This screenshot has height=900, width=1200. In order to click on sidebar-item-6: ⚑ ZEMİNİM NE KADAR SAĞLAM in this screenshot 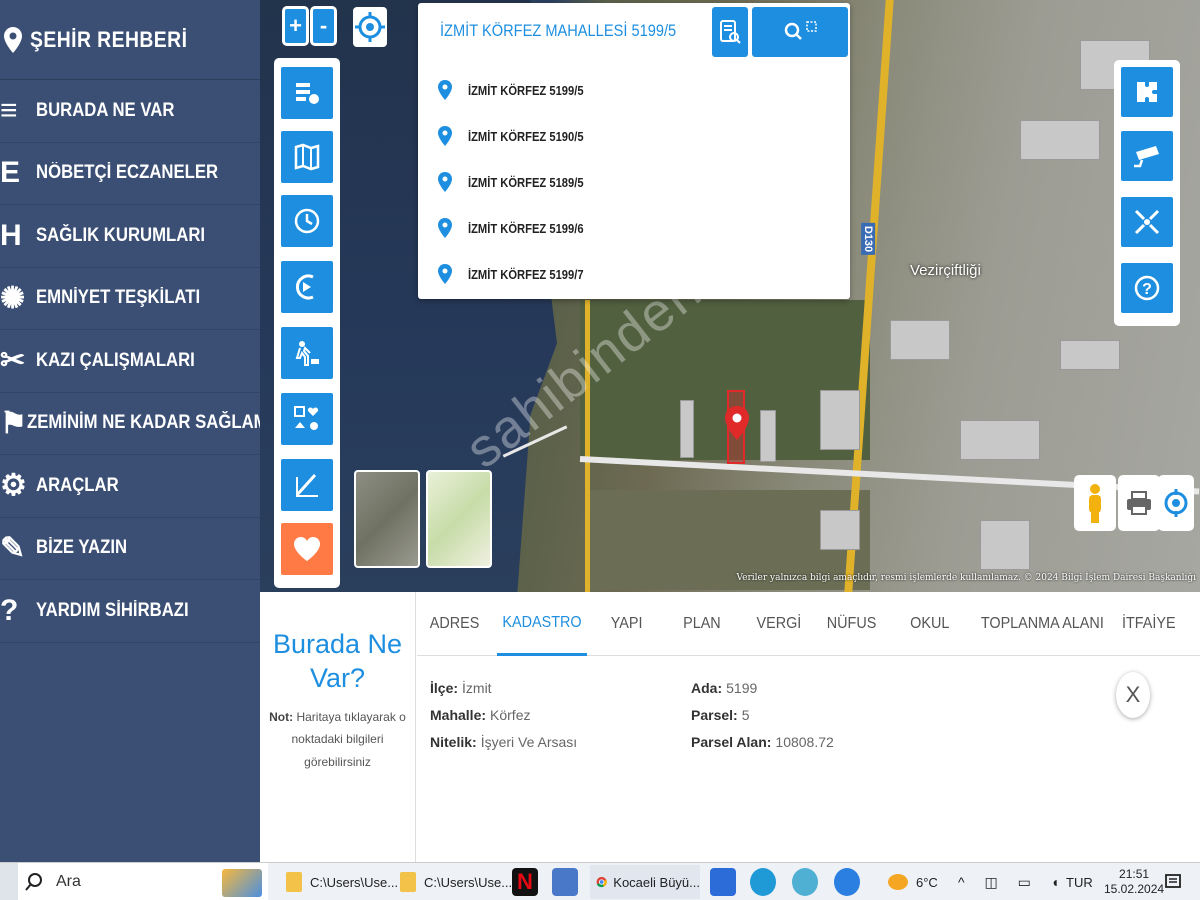, I will do `click(133, 424)`.